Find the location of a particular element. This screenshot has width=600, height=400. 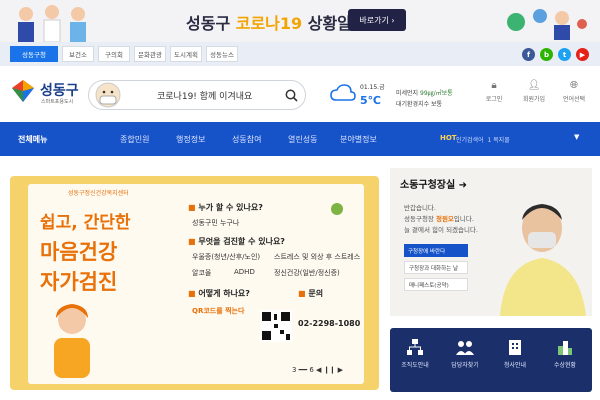

twitter-icon: t is located at coordinates (564, 54).